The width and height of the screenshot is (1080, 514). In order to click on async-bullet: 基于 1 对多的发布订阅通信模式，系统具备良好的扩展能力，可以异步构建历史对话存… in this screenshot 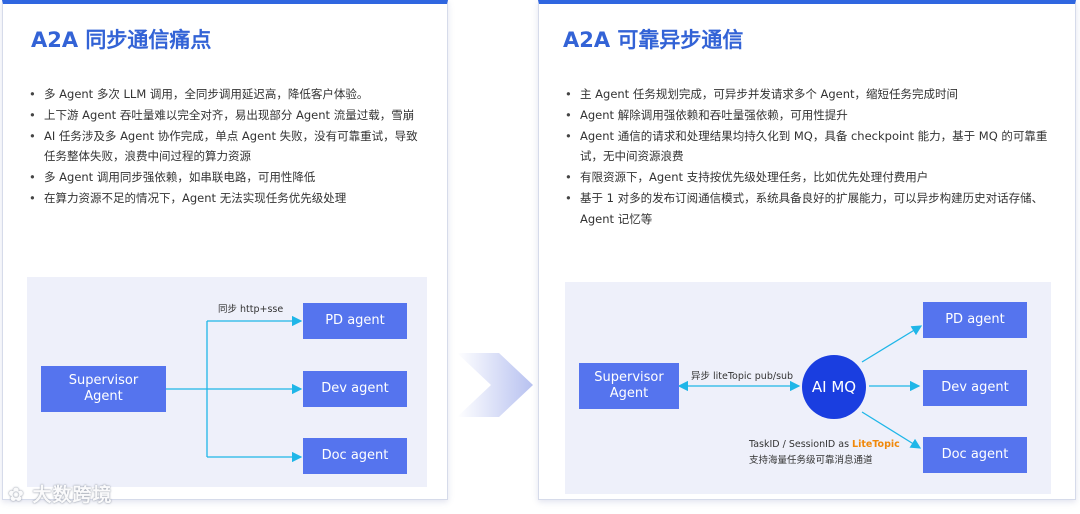, I will do `click(808, 209)`.